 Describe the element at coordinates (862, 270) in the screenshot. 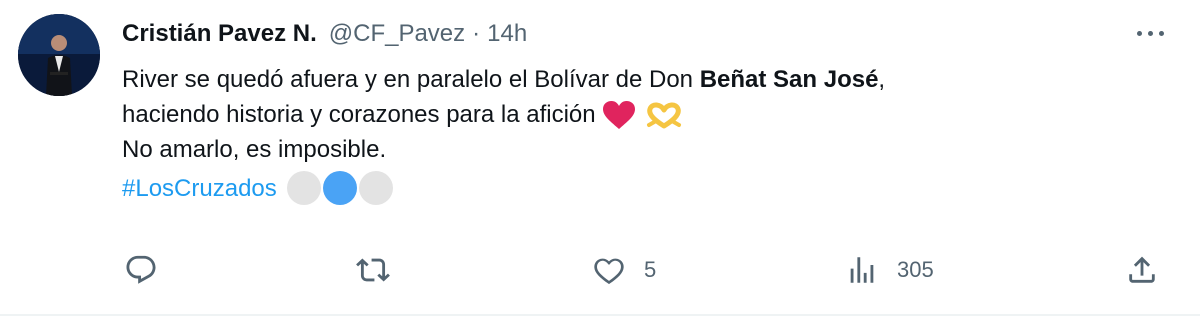

I see `analytics-icon` at that location.